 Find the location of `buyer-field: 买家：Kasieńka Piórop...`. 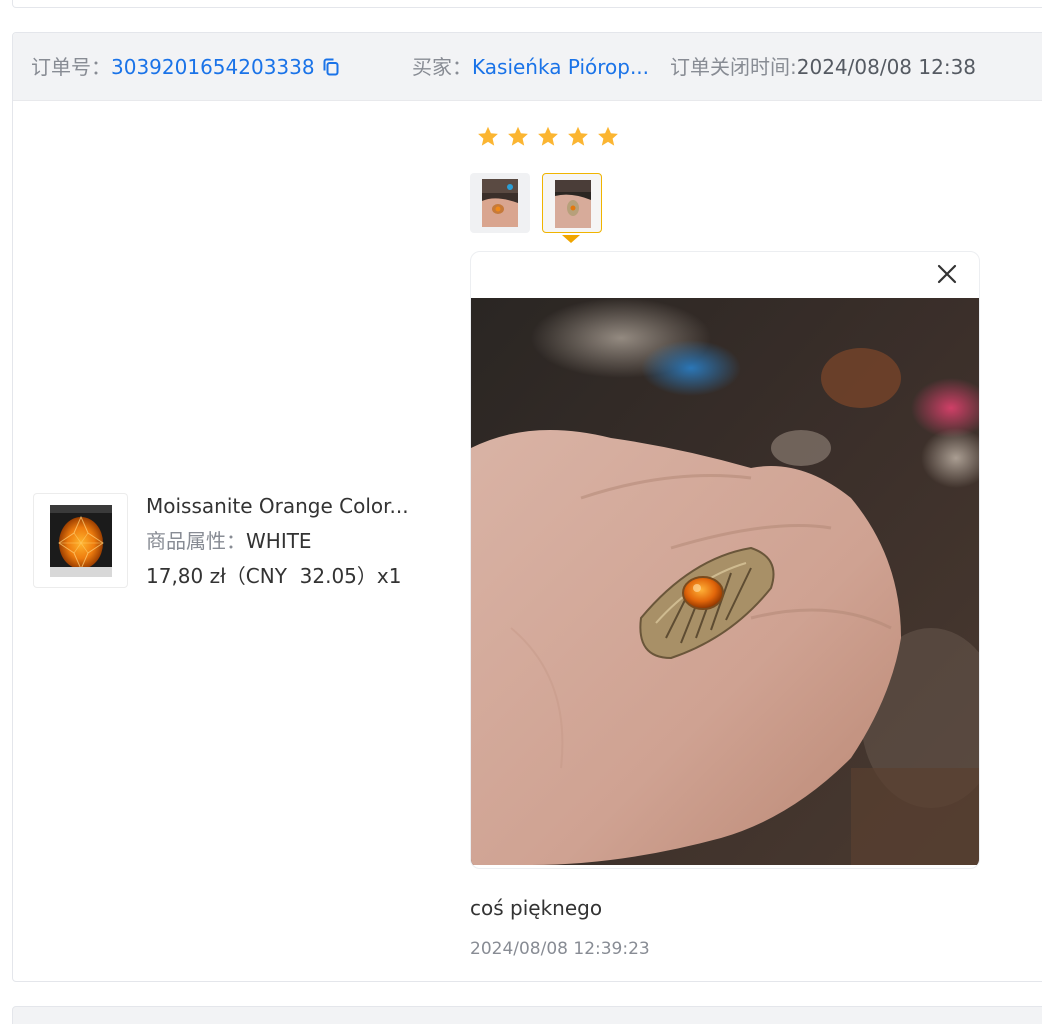

buyer-field: 买家：Kasieńka Piórop... is located at coordinates (530, 67).